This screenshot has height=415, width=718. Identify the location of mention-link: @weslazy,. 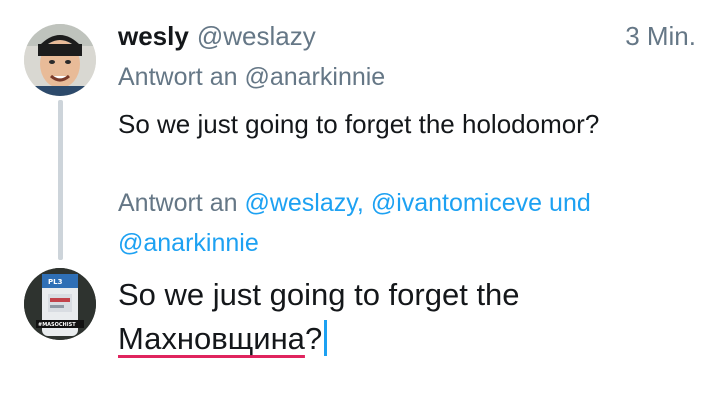
(303, 203).